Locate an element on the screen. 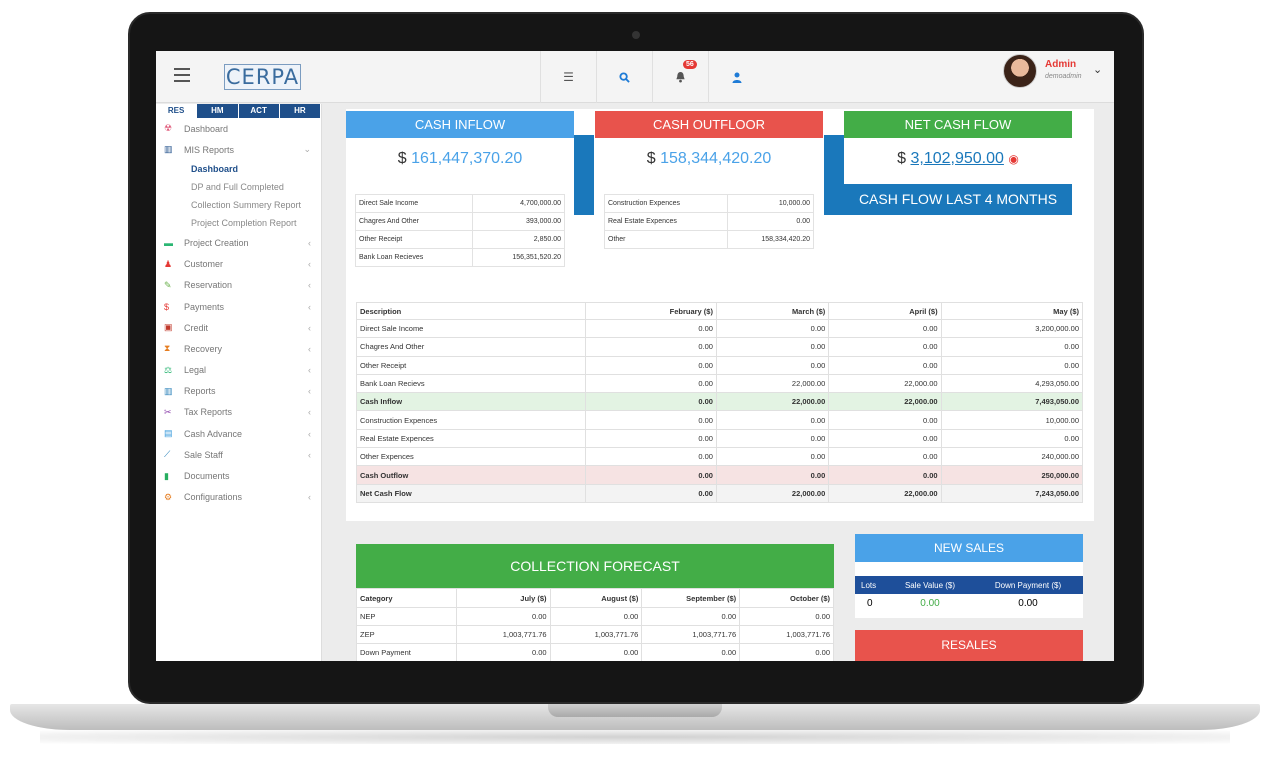  user-name: Admin is located at coordinates (1060, 64).